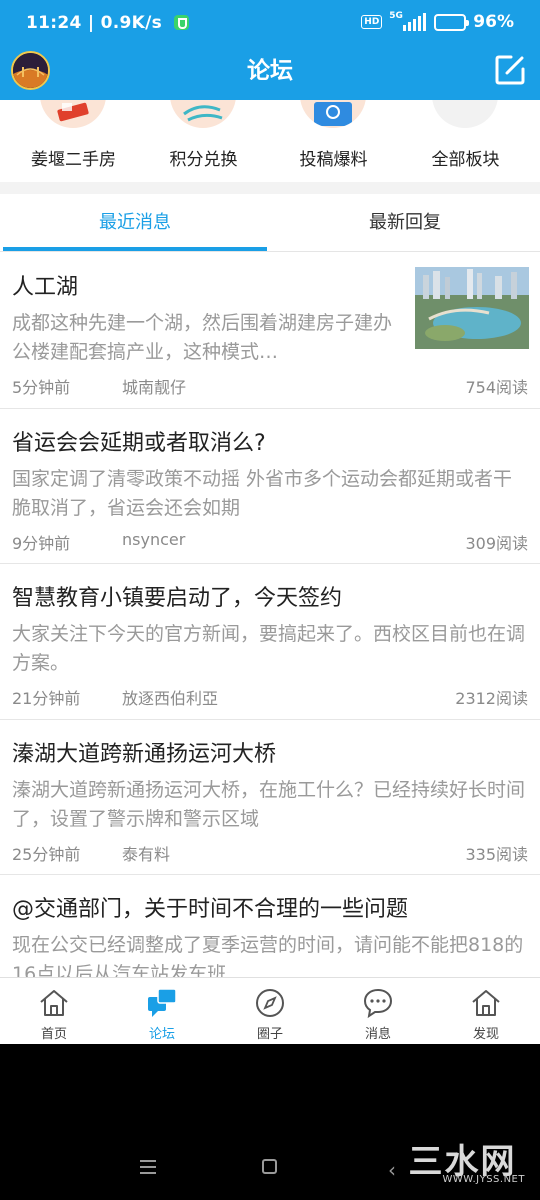 This screenshot has height=1200, width=540. I want to click on quick-link-label: 姜堰二手房, so click(73, 160).